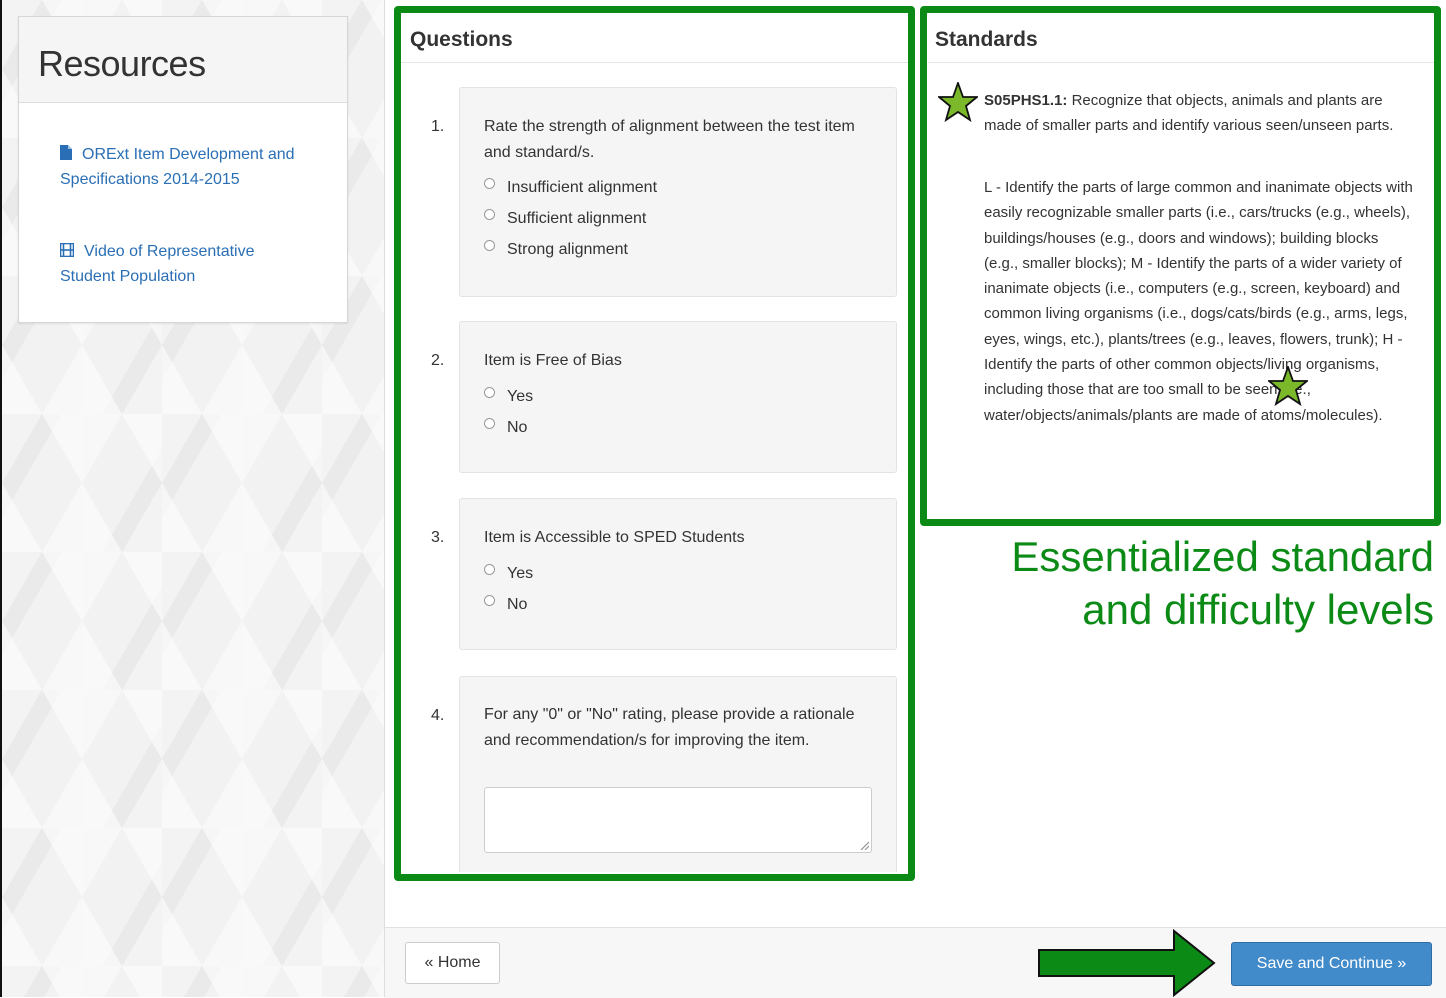  Describe the element at coordinates (1127, 963) in the screenshot. I see `arrow-right-icon` at that location.